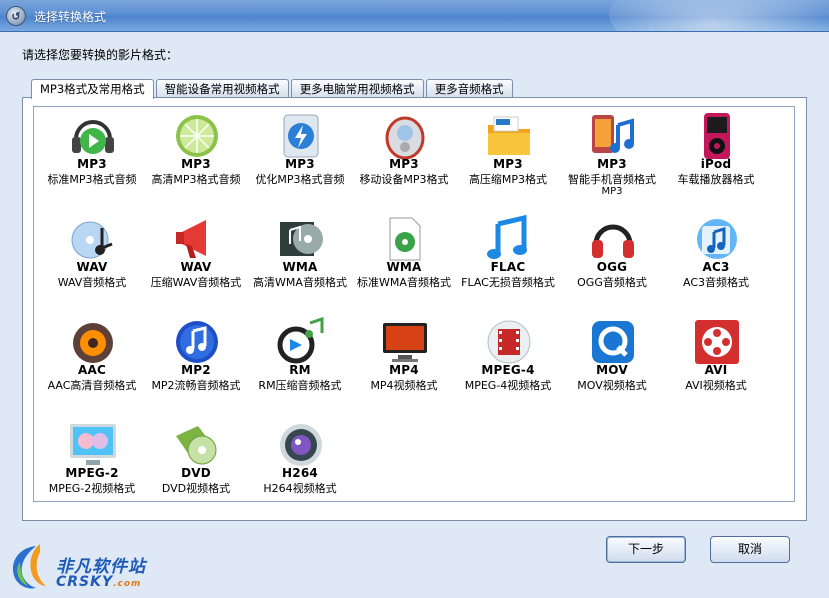 The image size is (829, 598). I want to click on megaphone-icon, so click(197, 239).